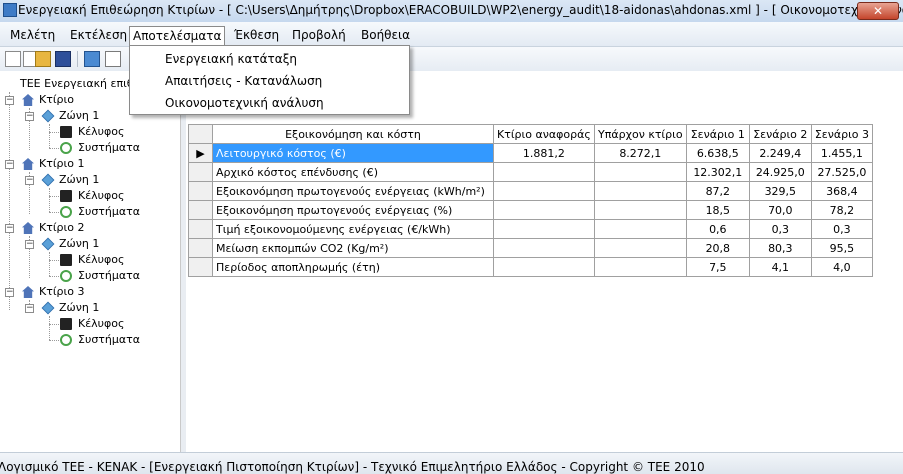 Image resolution: width=903 pixels, height=474 pixels. Describe the element at coordinates (32, 35) in the screenshot. I see `menu-meleti: Μελέτη` at that location.